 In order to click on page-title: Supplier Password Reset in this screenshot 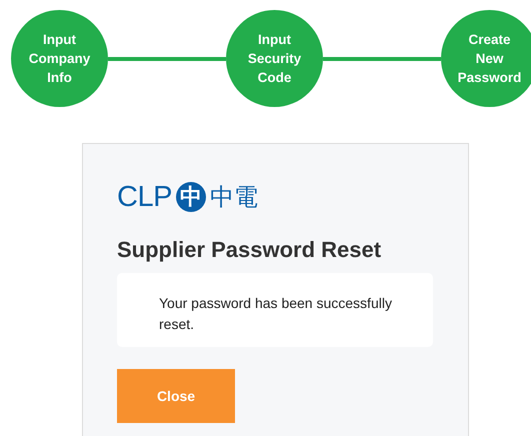, I will do `click(249, 250)`.